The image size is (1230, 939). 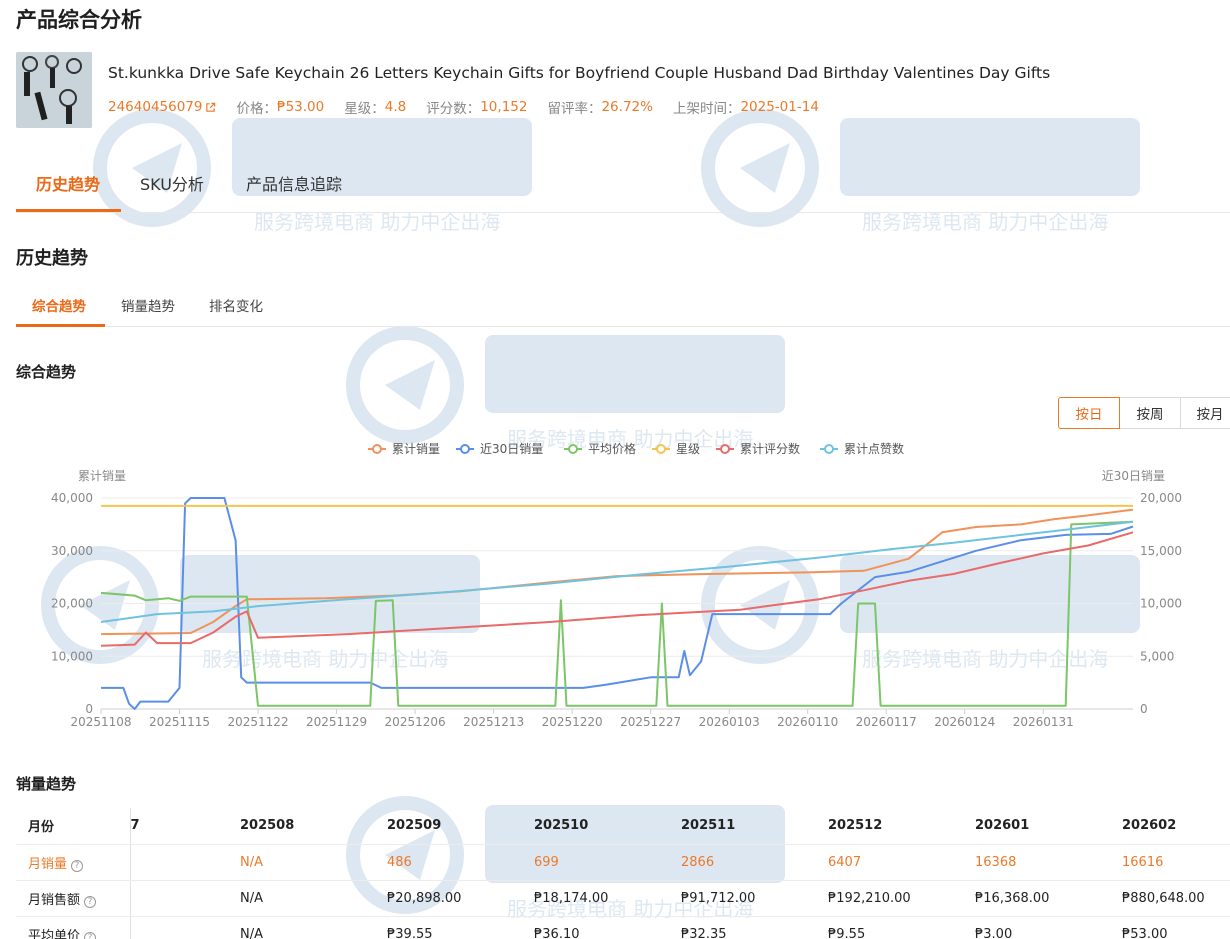 What do you see at coordinates (148, 305) in the screenshot?
I see `subtab-sales-trend: 销量趋势` at bounding box center [148, 305].